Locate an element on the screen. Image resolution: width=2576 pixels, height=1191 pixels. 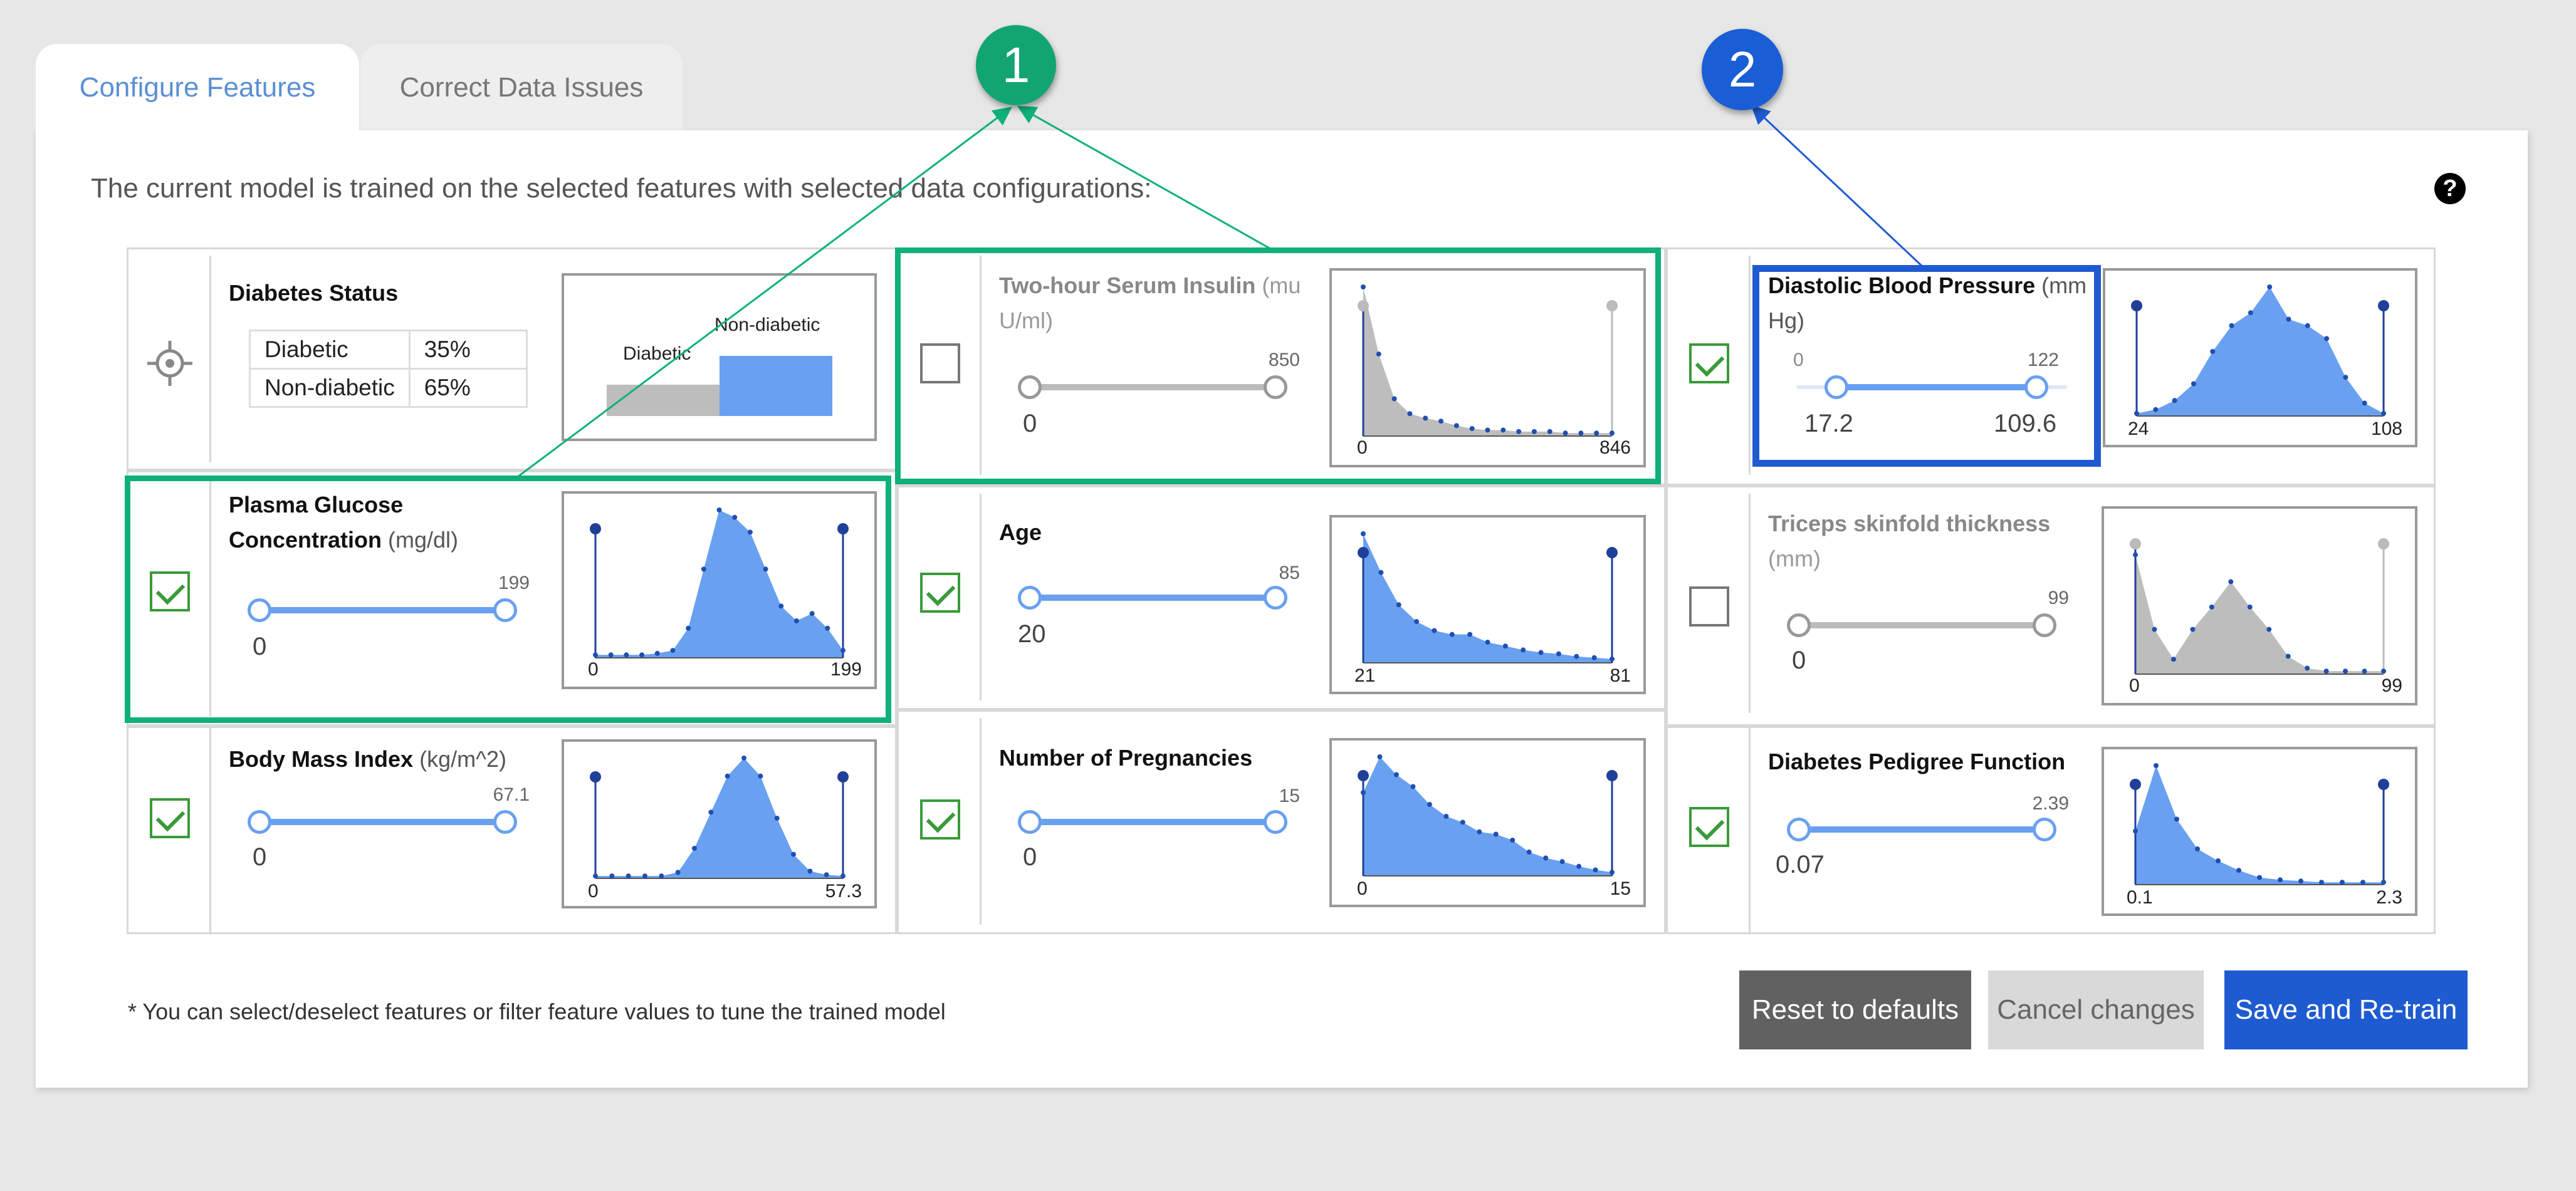
histogram-bmi: 0 57.3 is located at coordinates (719, 823).